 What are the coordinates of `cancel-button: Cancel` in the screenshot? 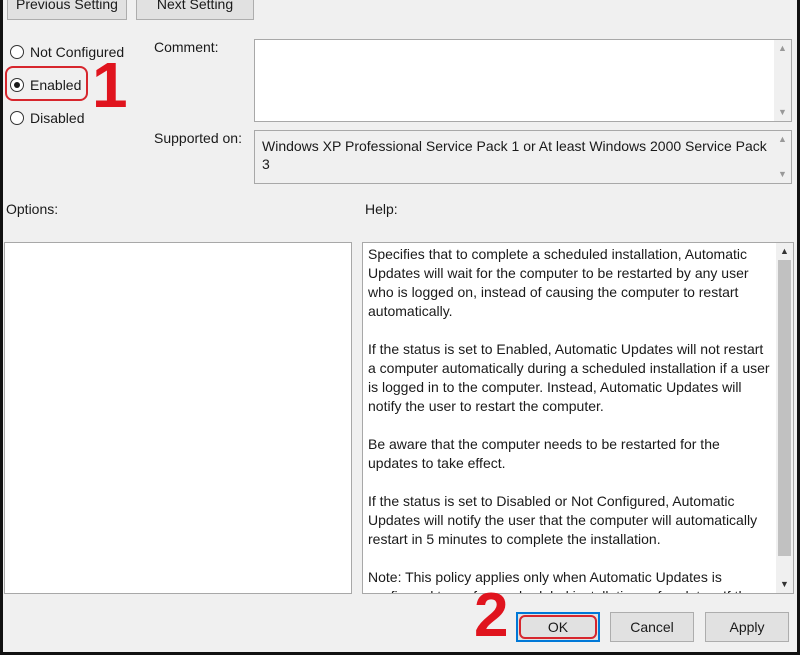 It's located at (652, 627).